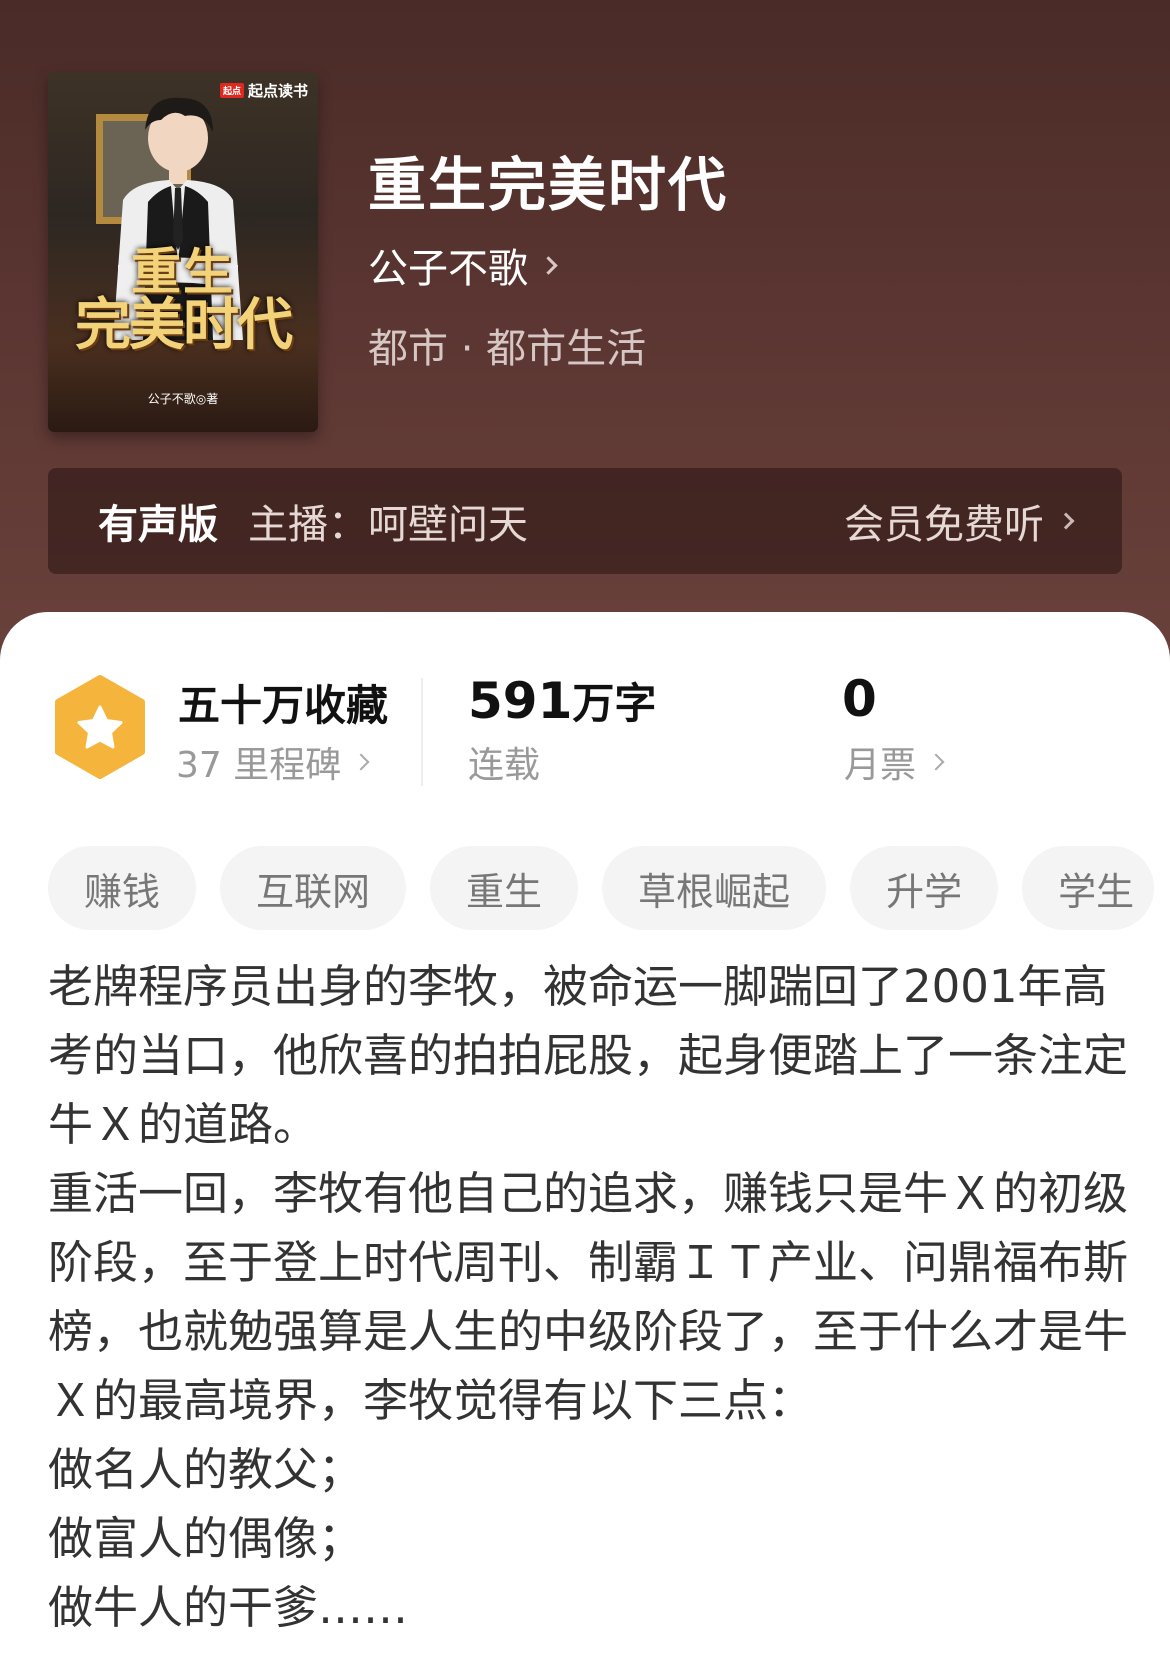 This screenshot has height=1668, width=1170. I want to click on book-genre: 都市 · 都市生活, so click(507, 349).